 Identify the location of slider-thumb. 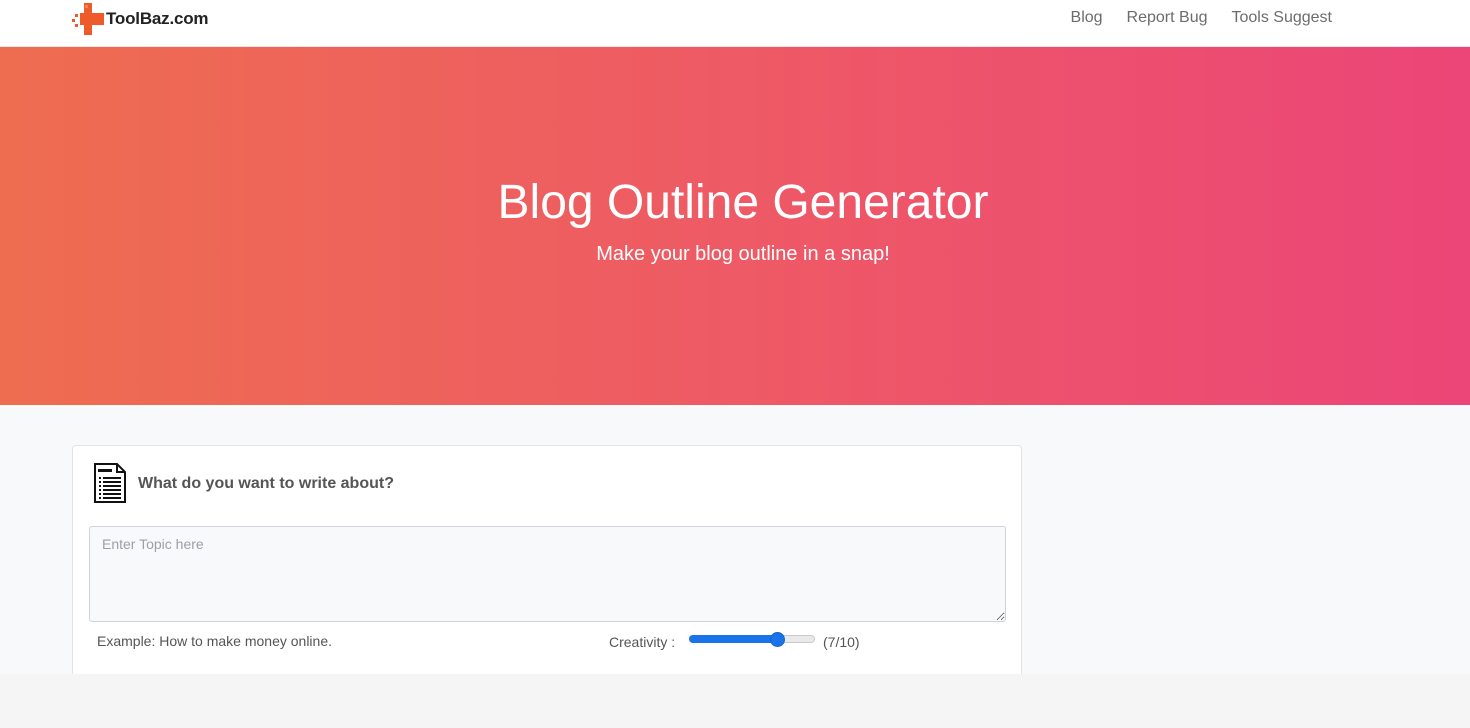
(777, 639).